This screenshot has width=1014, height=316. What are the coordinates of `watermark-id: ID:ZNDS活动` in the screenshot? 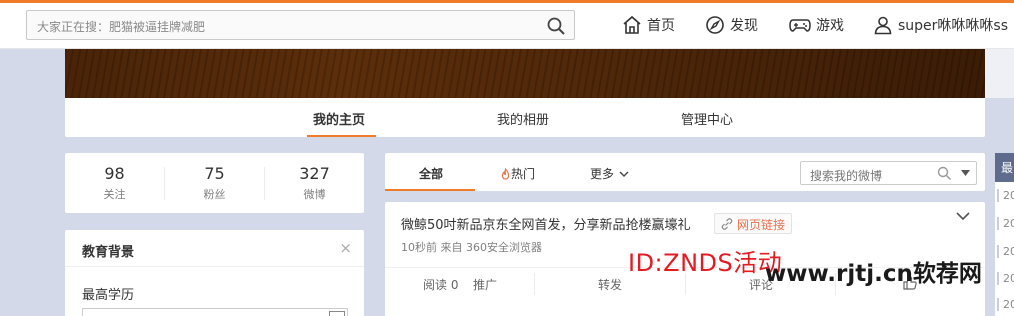 It's located at (705, 263).